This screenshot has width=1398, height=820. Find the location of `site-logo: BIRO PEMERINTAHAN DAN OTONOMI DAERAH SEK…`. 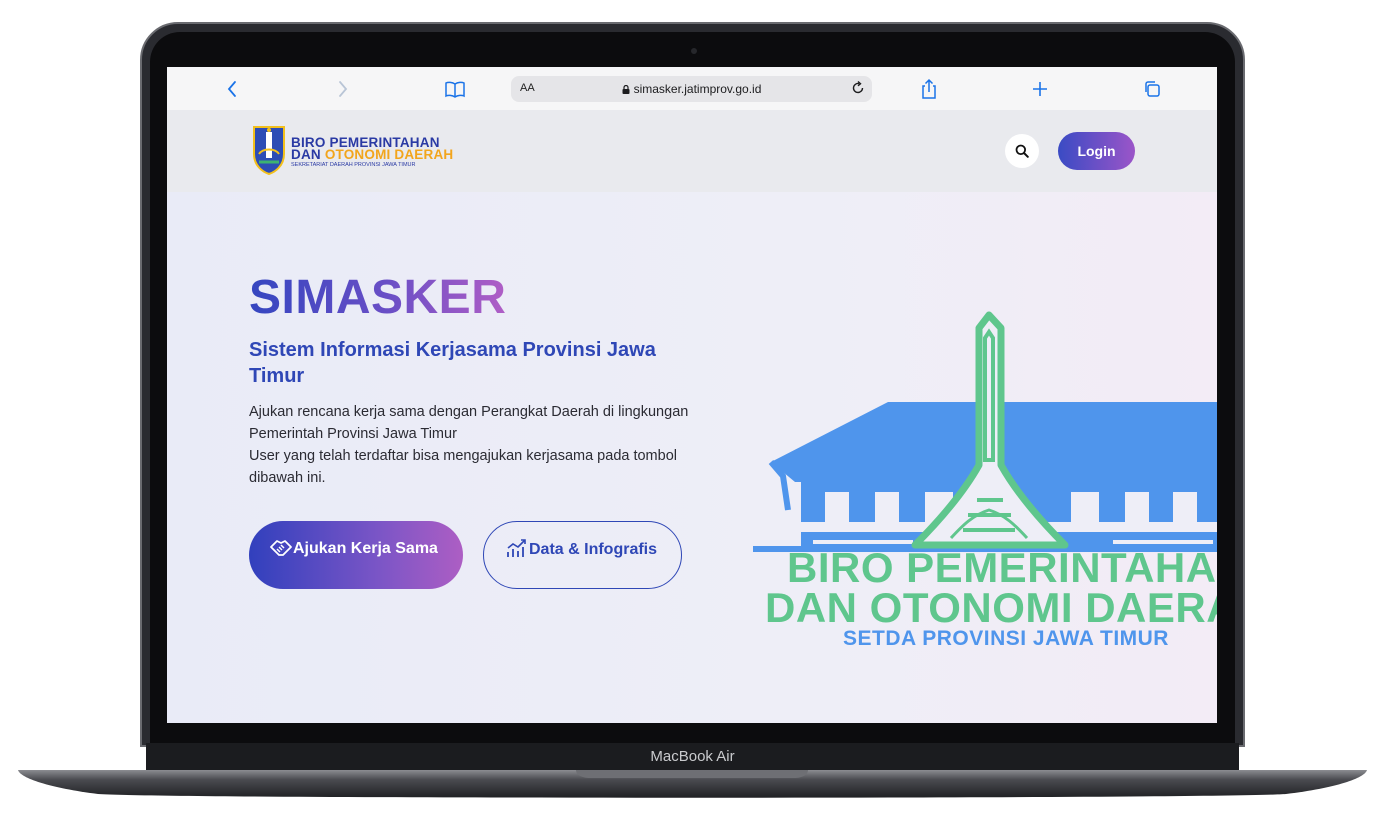

site-logo: BIRO PEMERINTAHAN DAN OTONOMI DAERAH SEK… is located at coordinates (356, 151).